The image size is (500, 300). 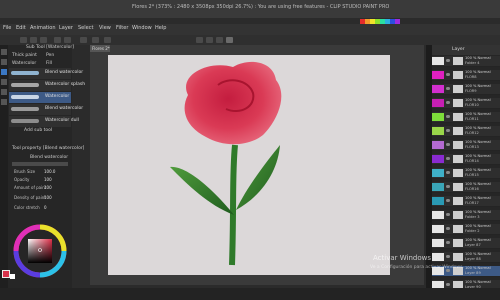 What do you see at coordinates (44, 121) in the screenshot?
I see `brush-item: Watercolor dull` at bounding box center [44, 121].